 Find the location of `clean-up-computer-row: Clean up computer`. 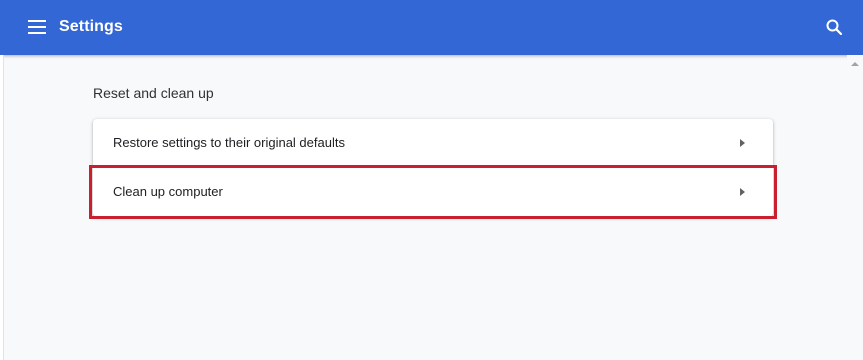

clean-up-computer-row: Clean up computer is located at coordinates (433, 192).